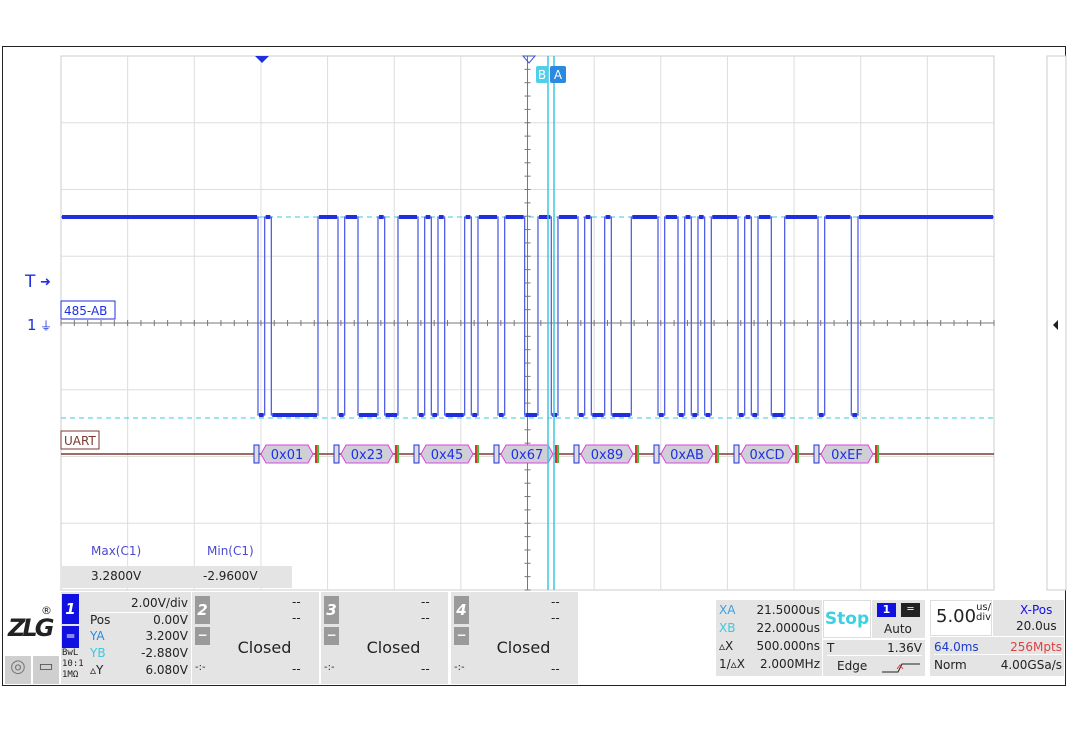 Image resolution: width=1068 pixels, height=731 pixels. What do you see at coordinates (70, 675) in the screenshot?
I see `input-impedance: 1MΩ` at bounding box center [70, 675].